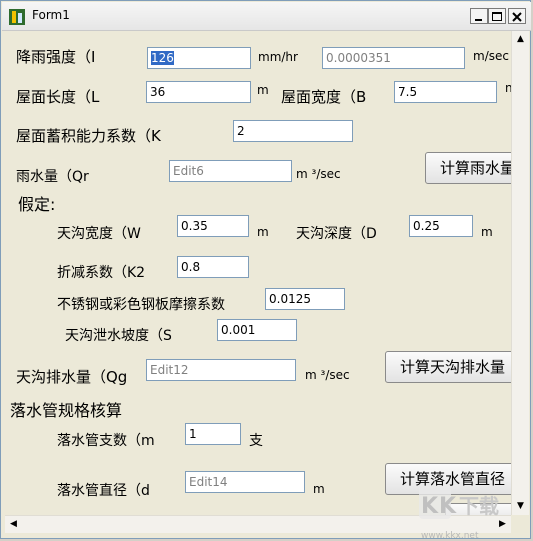 The width and height of the screenshot is (533, 541). What do you see at coordinates (141, 305) in the screenshot?
I see `friction-coefficient-label: 不锈钢或彩色钢板摩擦系数` at bounding box center [141, 305].